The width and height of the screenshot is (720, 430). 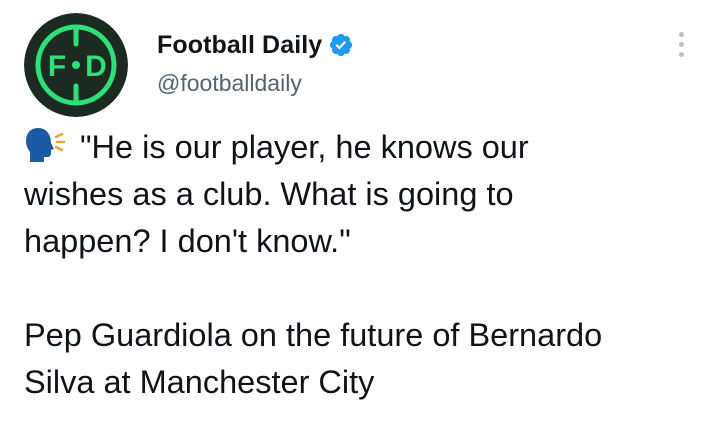 What do you see at coordinates (187, 241) in the screenshot?
I see `quote-text-3: happen? I don't know."` at bounding box center [187, 241].